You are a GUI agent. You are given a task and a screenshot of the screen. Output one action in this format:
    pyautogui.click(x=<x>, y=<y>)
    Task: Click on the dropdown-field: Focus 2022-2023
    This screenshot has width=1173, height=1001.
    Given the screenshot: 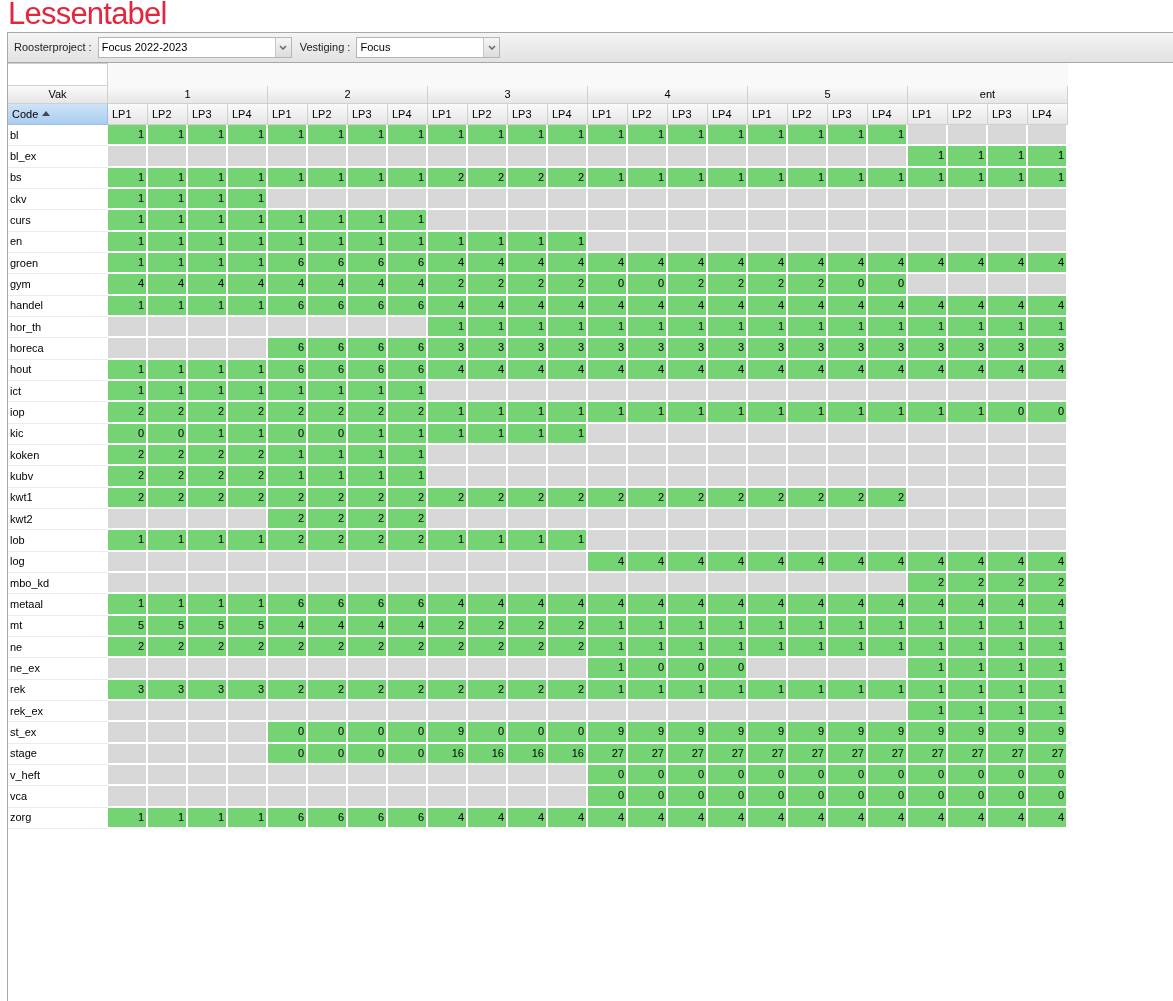 What is the action you would take?
    pyautogui.click(x=194, y=47)
    